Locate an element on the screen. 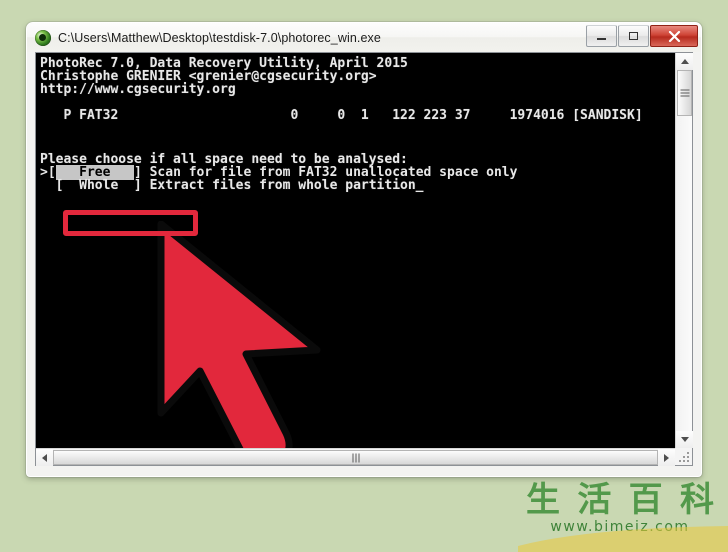 This screenshot has width=728, height=552. pointer-arrow-icon is located at coordinates (239, 334).